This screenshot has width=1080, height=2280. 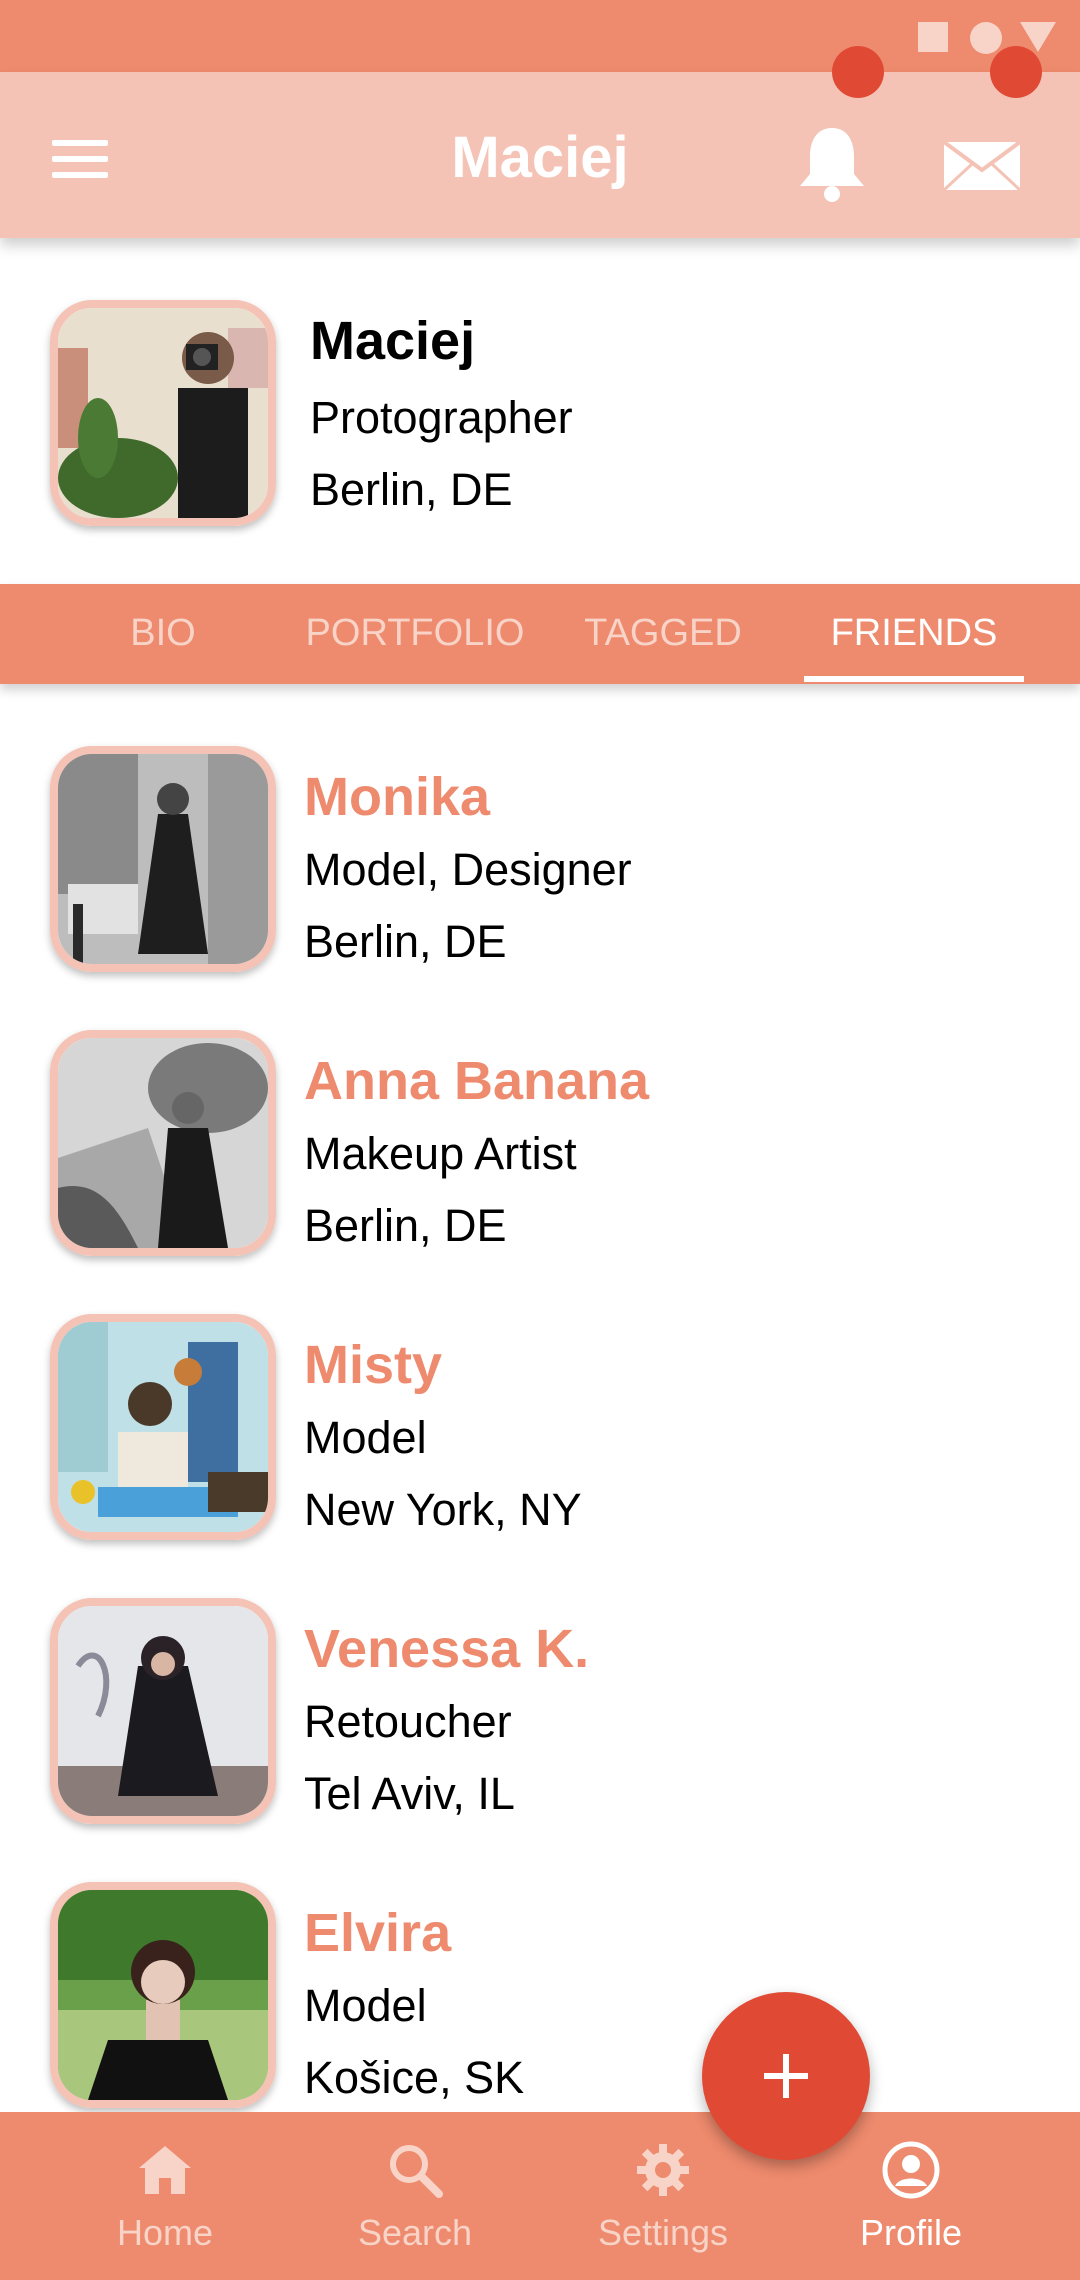 I want to click on list-item: Misty Model New York, NY, so click(x=540, y=1438).